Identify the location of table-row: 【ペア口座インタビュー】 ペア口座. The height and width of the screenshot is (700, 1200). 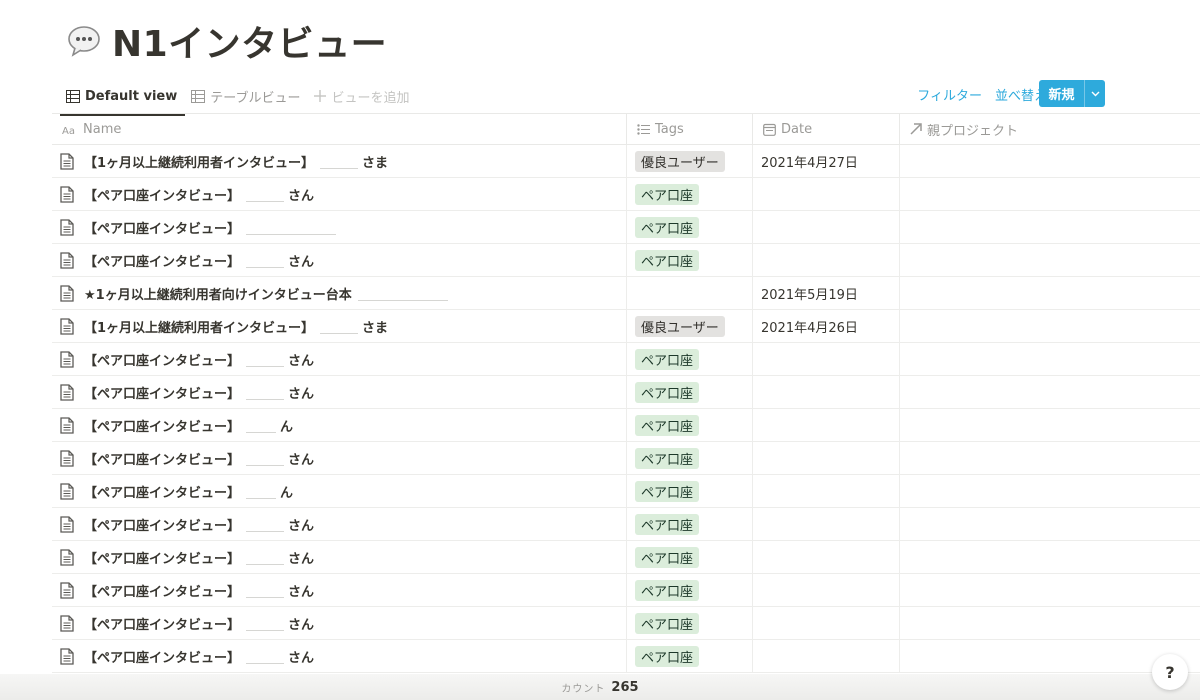
(626, 227).